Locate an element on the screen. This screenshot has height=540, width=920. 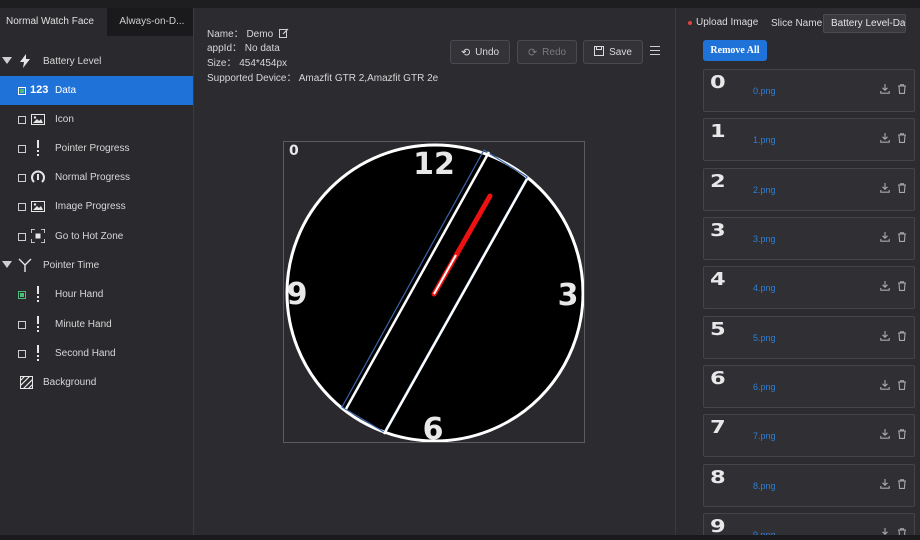
tab-normal-watch-face: Normal Watch Face is located at coordinates (54, 22).